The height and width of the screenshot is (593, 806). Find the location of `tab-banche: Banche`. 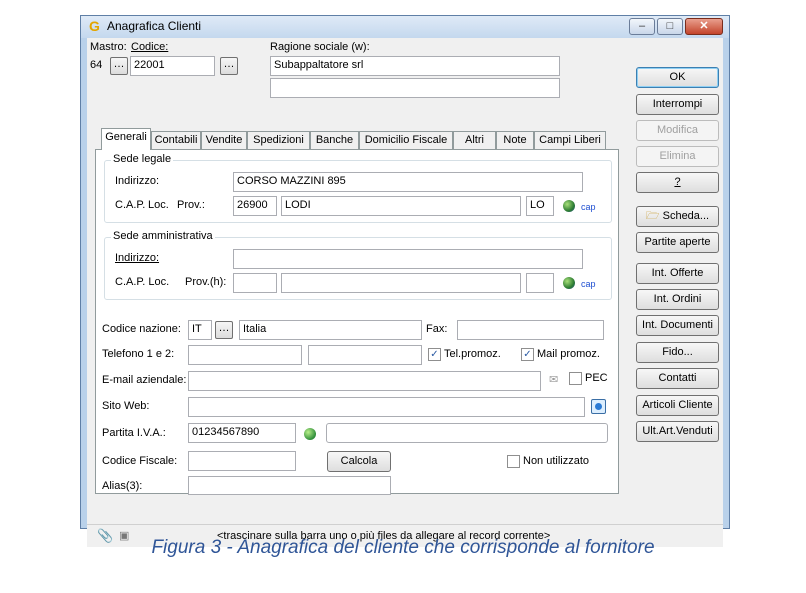

tab-banche: Banche is located at coordinates (334, 140).